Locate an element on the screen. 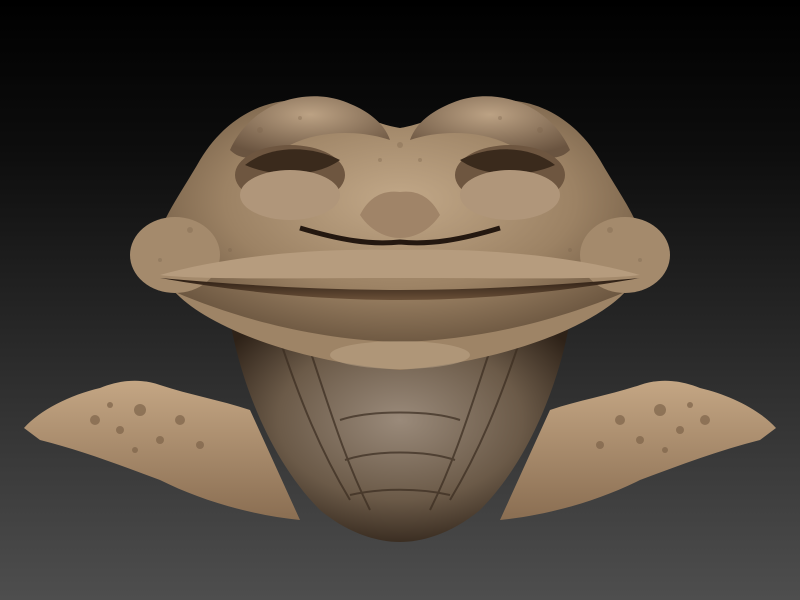 Image resolution: width=800 pixels, height=600 pixels. left-eye-mound is located at coordinates (290, 195).